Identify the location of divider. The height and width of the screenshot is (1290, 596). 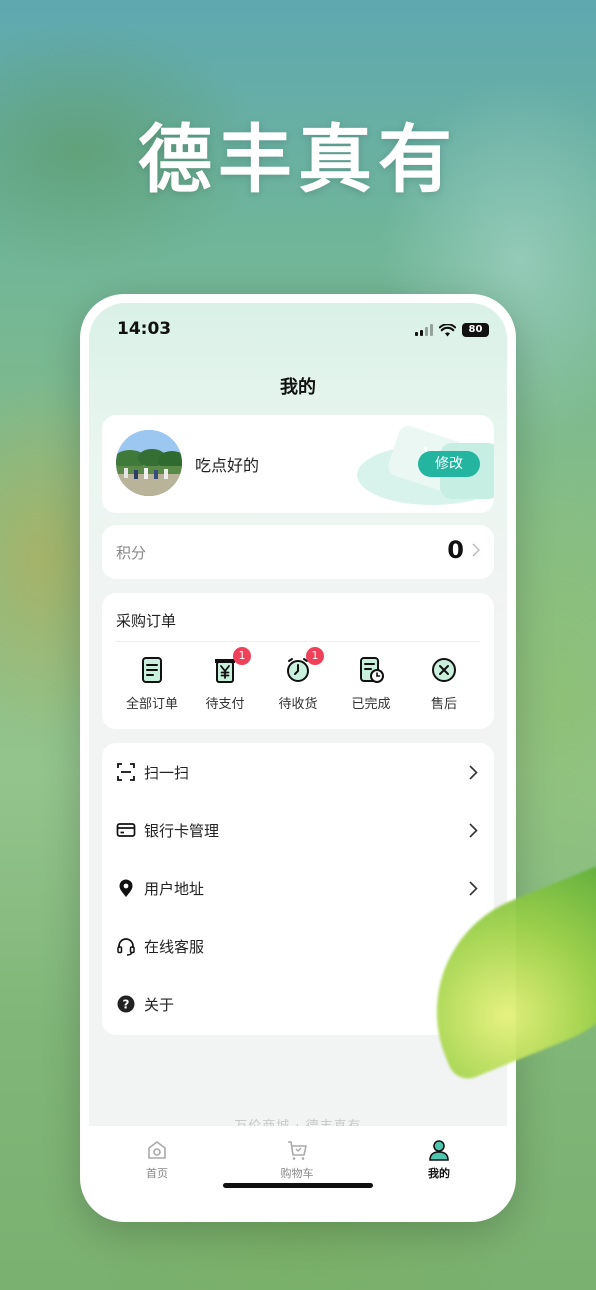
(298, 641).